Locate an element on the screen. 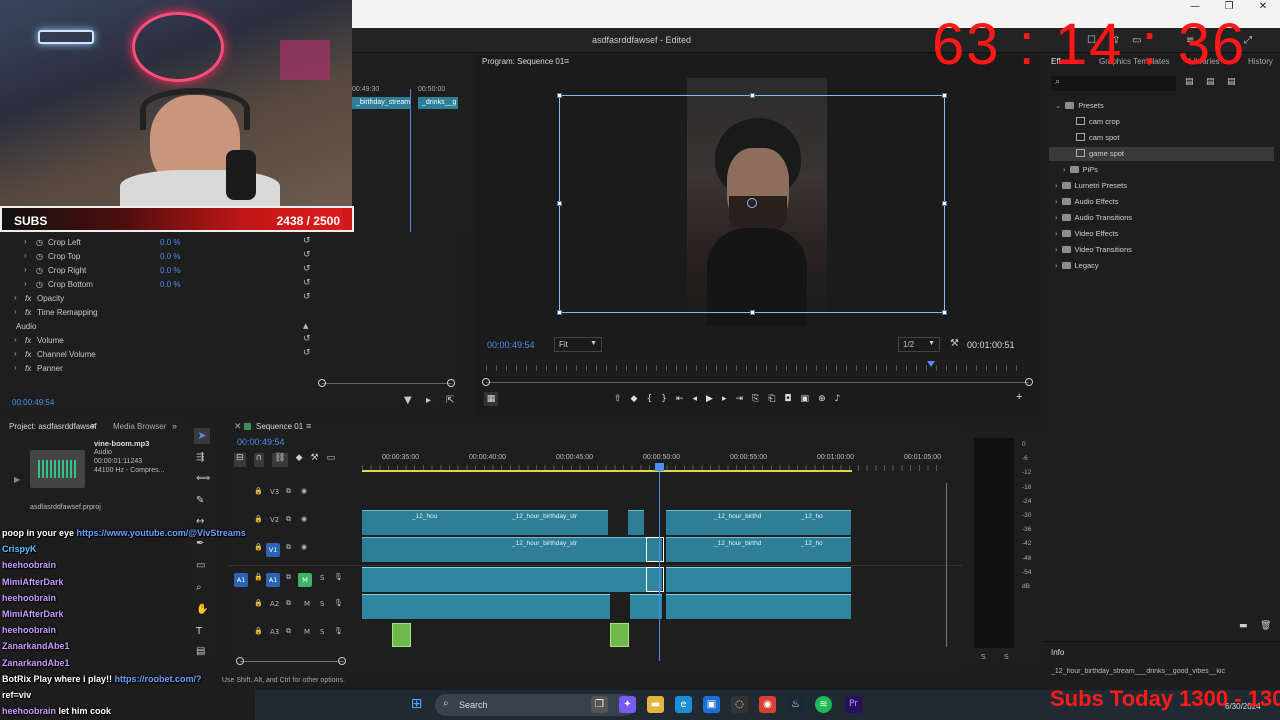 The width and height of the screenshot is (1280, 720). 32bit-effects-icon: ▤ is located at coordinates (1210, 82).